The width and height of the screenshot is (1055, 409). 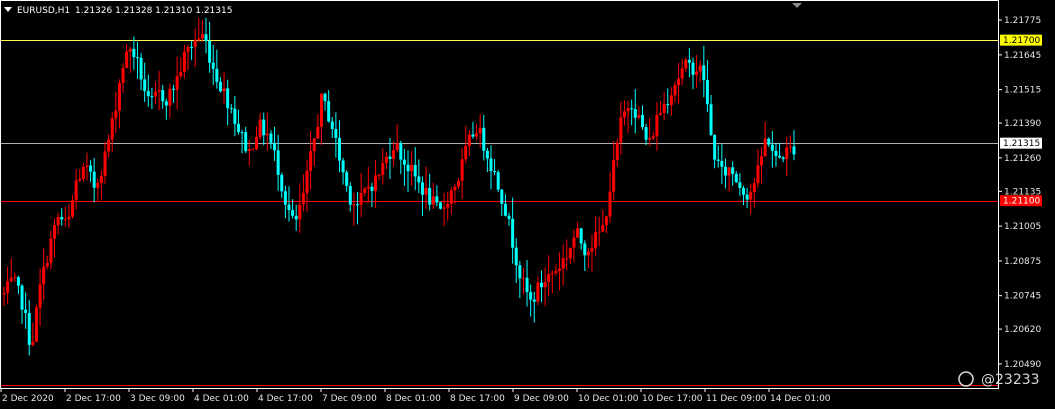 What do you see at coordinates (157, 399) in the screenshot?
I see `x-tick-label: 3 Dec 09:00` at bounding box center [157, 399].